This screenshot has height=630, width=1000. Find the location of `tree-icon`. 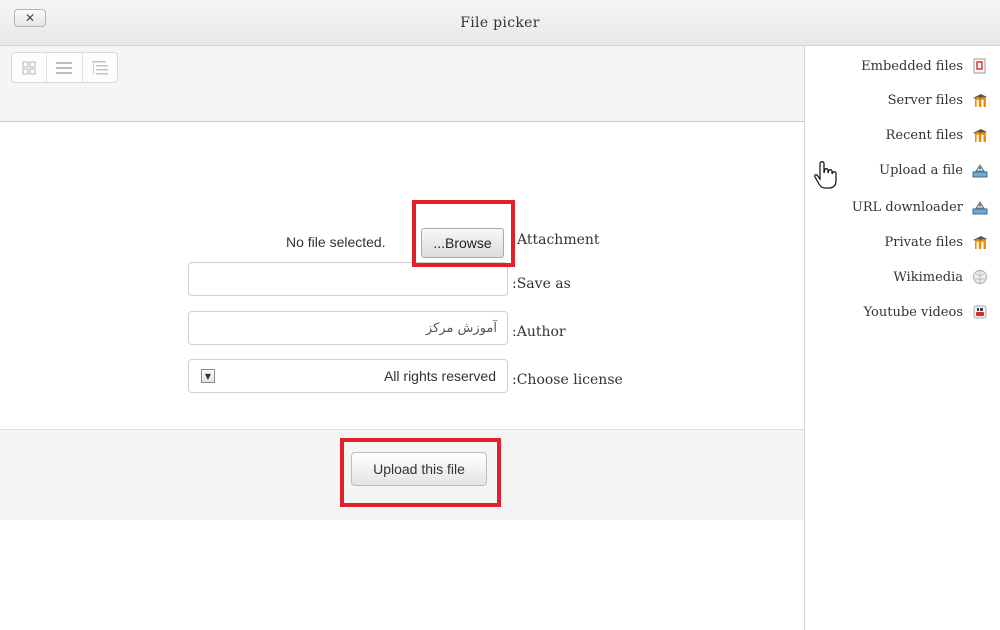

tree-icon is located at coordinates (99, 67).